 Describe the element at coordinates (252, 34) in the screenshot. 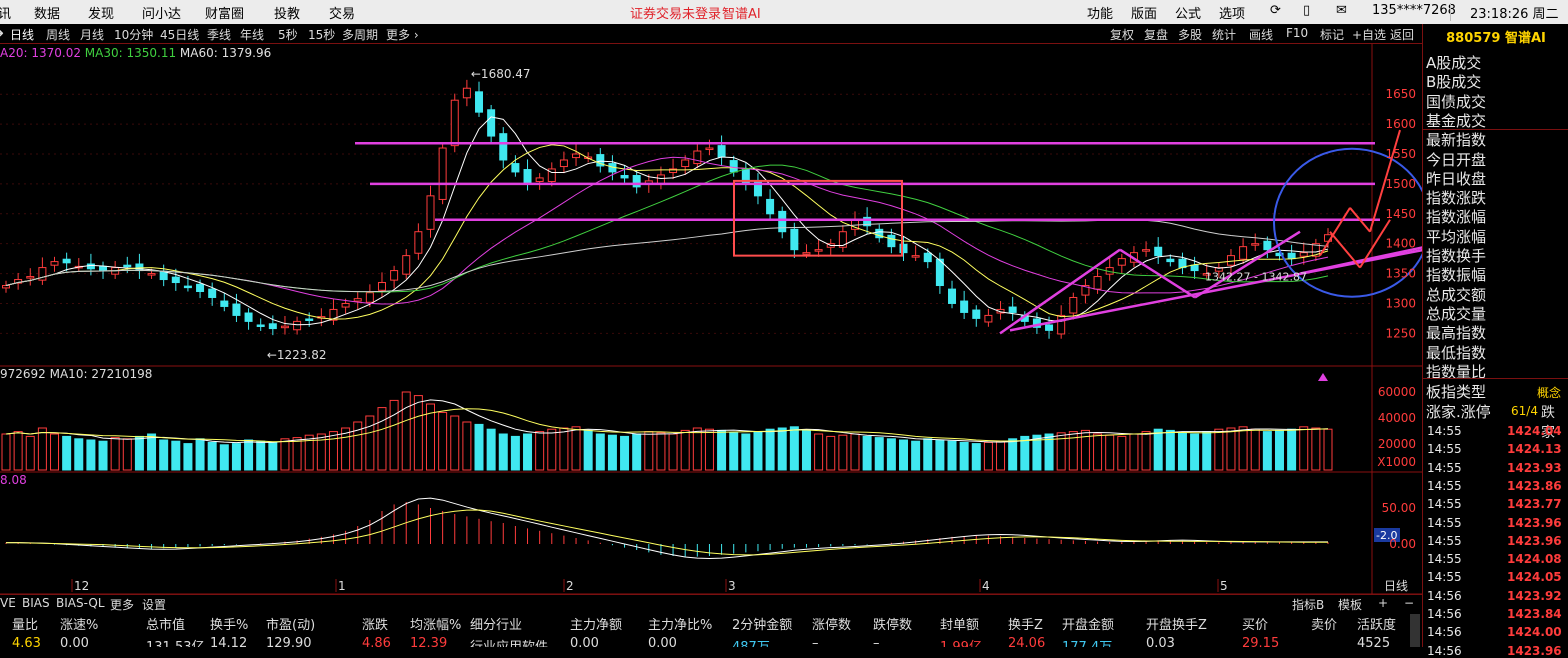

I see `period-6: 年线` at that location.